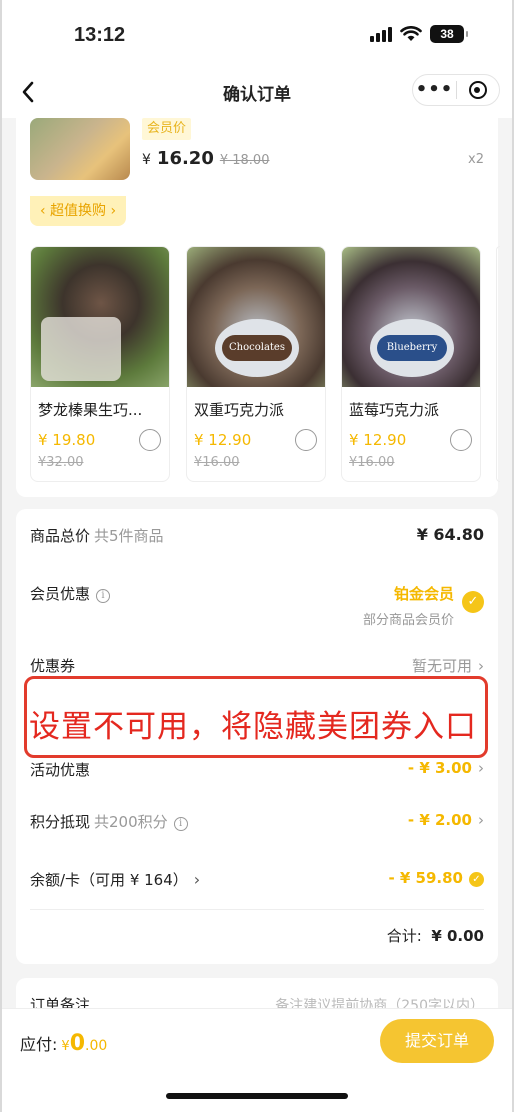  What do you see at coordinates (257, 665) in the screenshot?
I see `coupon-row: 优惠券 暂无可用 ›` at bounding box center [257, 665].